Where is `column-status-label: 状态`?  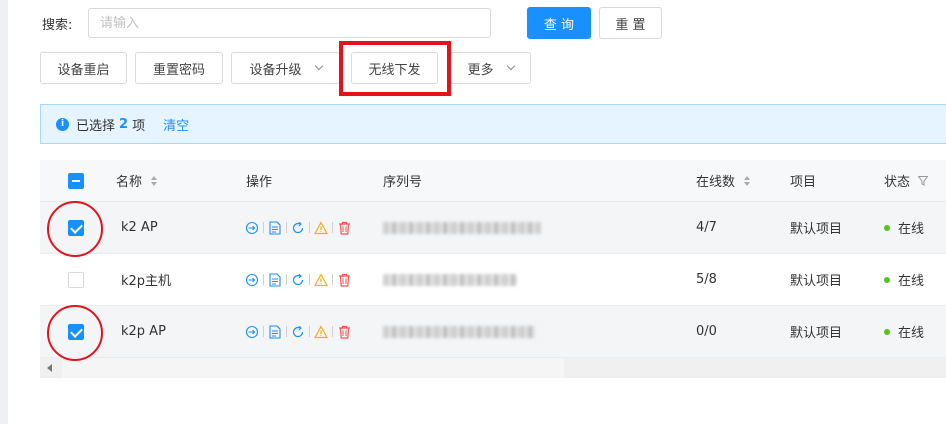
column-status-label: 状态 is located at coordinates (897, 182).